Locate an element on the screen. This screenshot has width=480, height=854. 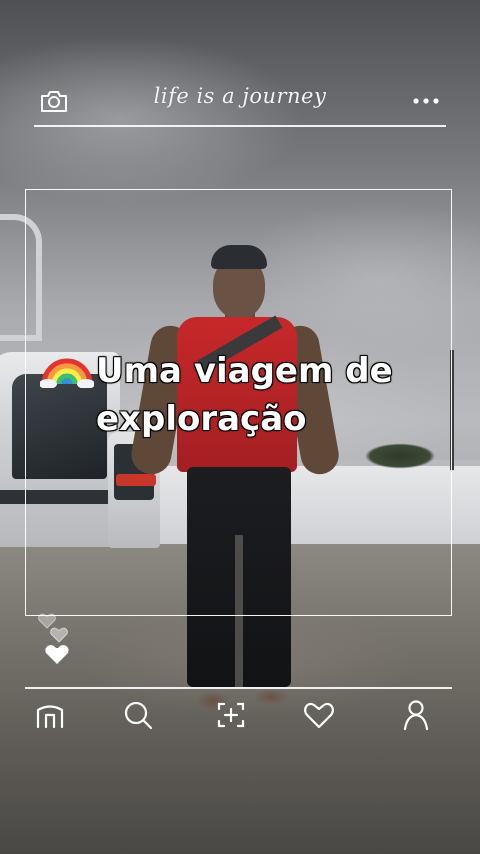
home-icon is located at coordinates (50, 715).